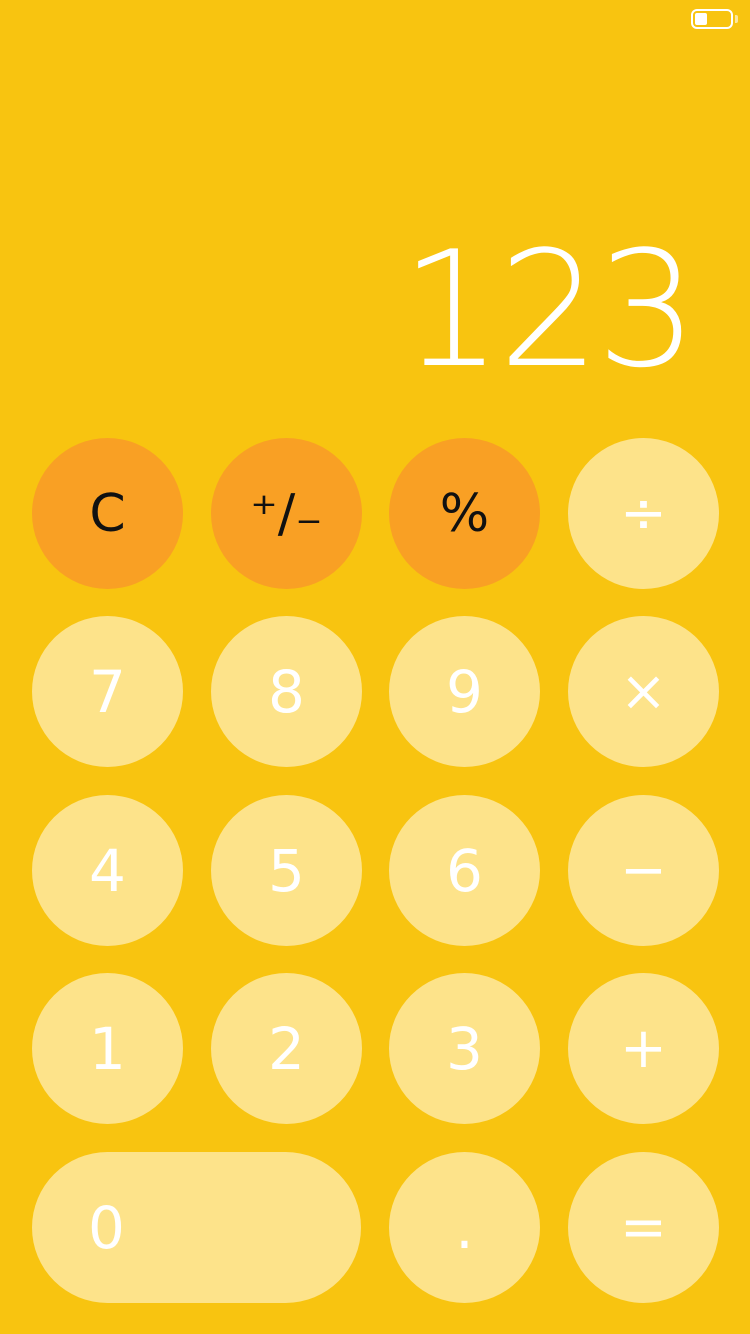  What do you see at coordinates (643, 513) in the screenshot?
I see `divide-button: ÷` at bounding box center [643, 513].